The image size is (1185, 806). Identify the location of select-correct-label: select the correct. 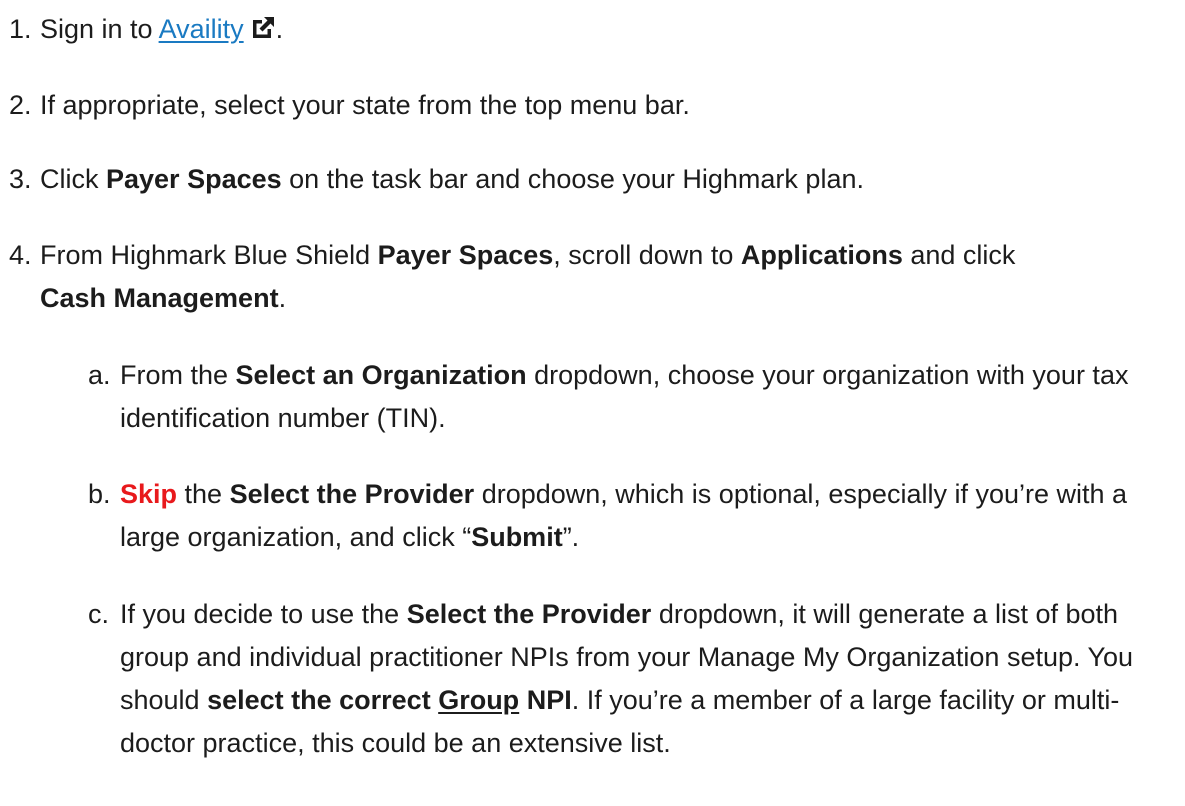
(323, 700).